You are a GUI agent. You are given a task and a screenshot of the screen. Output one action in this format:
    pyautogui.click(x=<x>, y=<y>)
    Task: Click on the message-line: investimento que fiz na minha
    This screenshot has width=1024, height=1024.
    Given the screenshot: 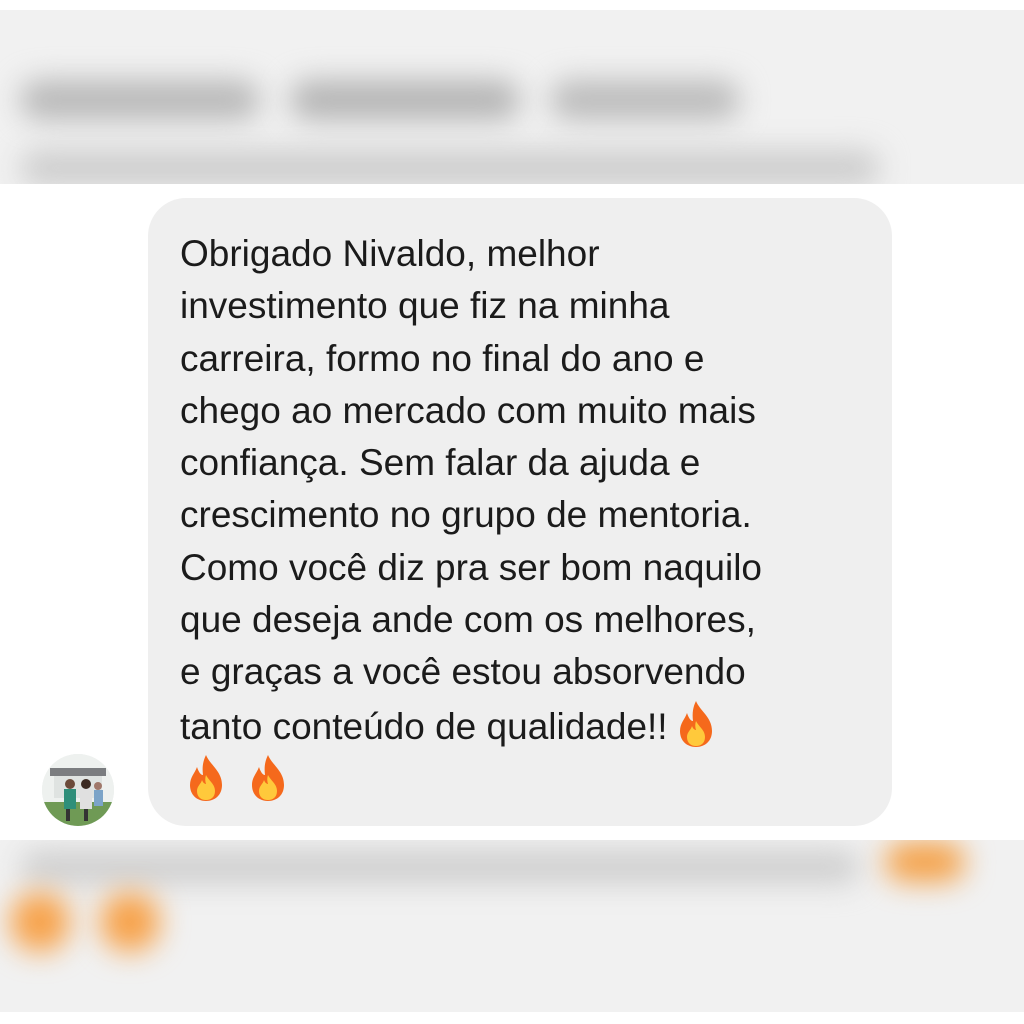 What is the action you would take?
    pyautogui.click(x=425, y=306)
    